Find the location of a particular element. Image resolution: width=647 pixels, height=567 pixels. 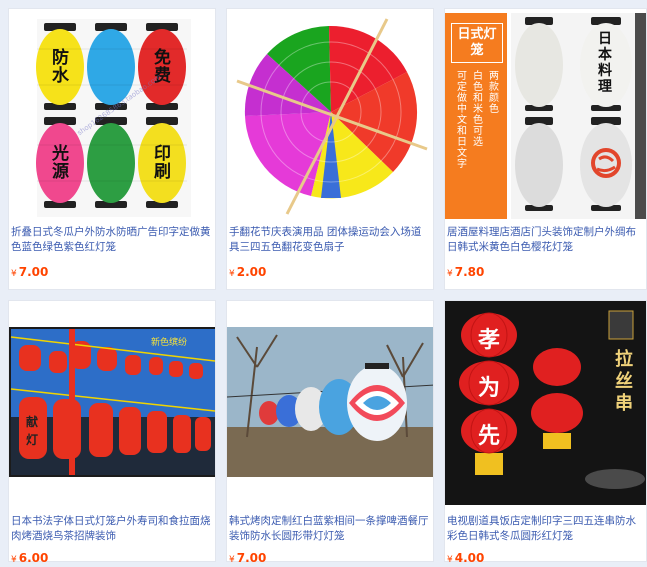

red-lanterns-image is located at coordinates (112, 402).